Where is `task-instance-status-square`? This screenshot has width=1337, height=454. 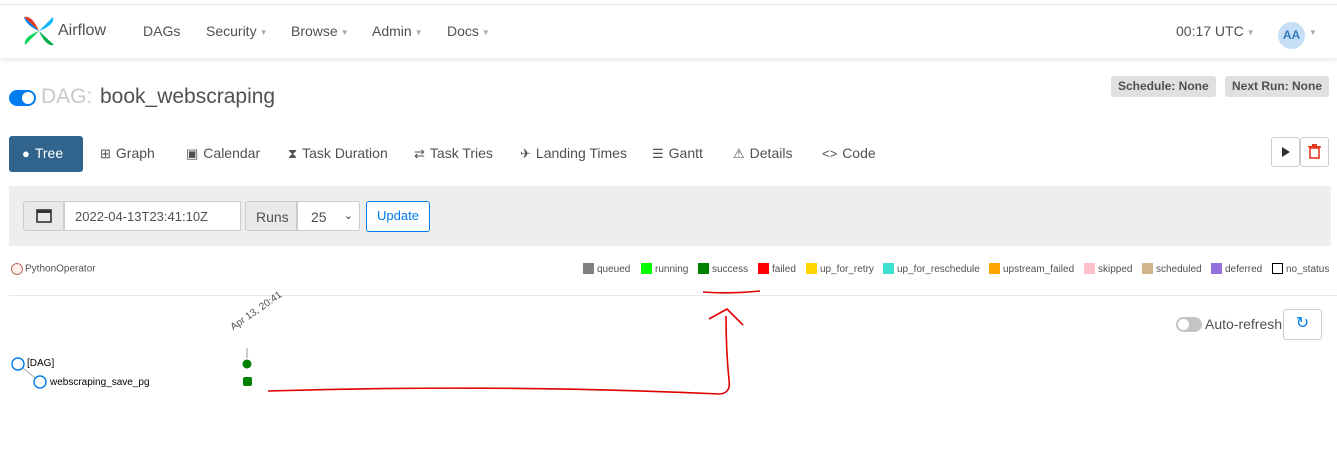
task-instance-status-square is located at coordinates (247, 381).